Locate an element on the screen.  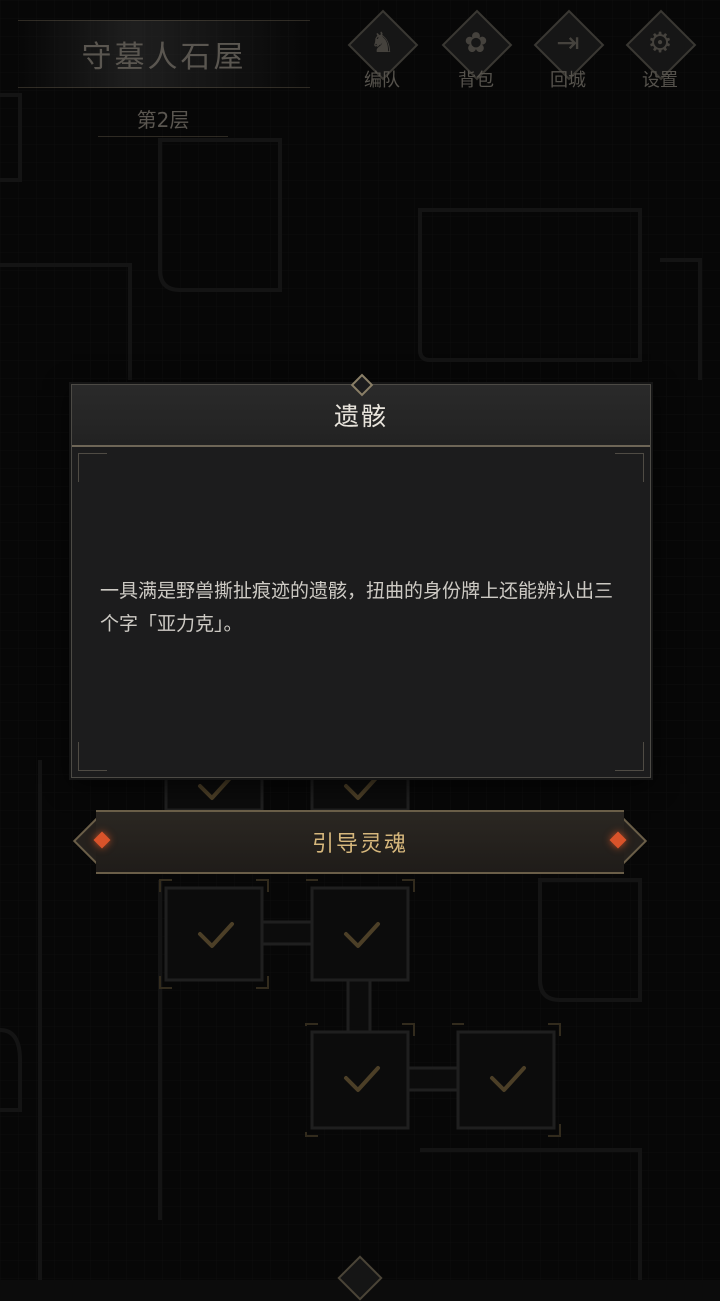
settings-label: 设置 is located at coordinates (660, 80).